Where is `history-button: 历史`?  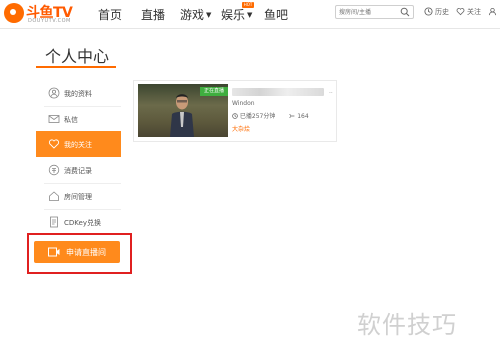 history-button: 历史 is located at coordinates (436, 12).